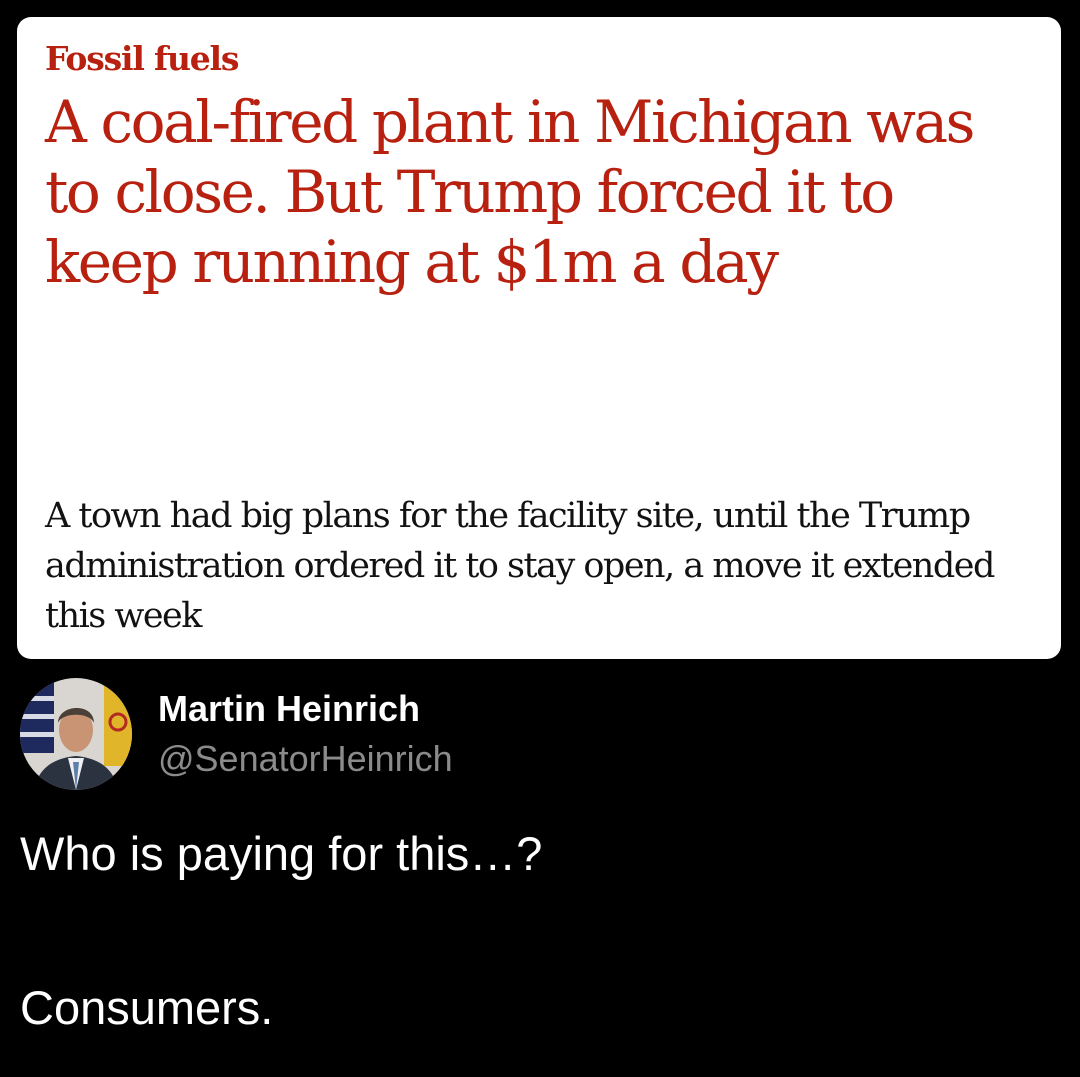 The width and height of the screenshot is (1080, 1077). Describe the element at coordinates (147, 1007) in the screenshot. I see `post-text-line: Consumers.` at that location.